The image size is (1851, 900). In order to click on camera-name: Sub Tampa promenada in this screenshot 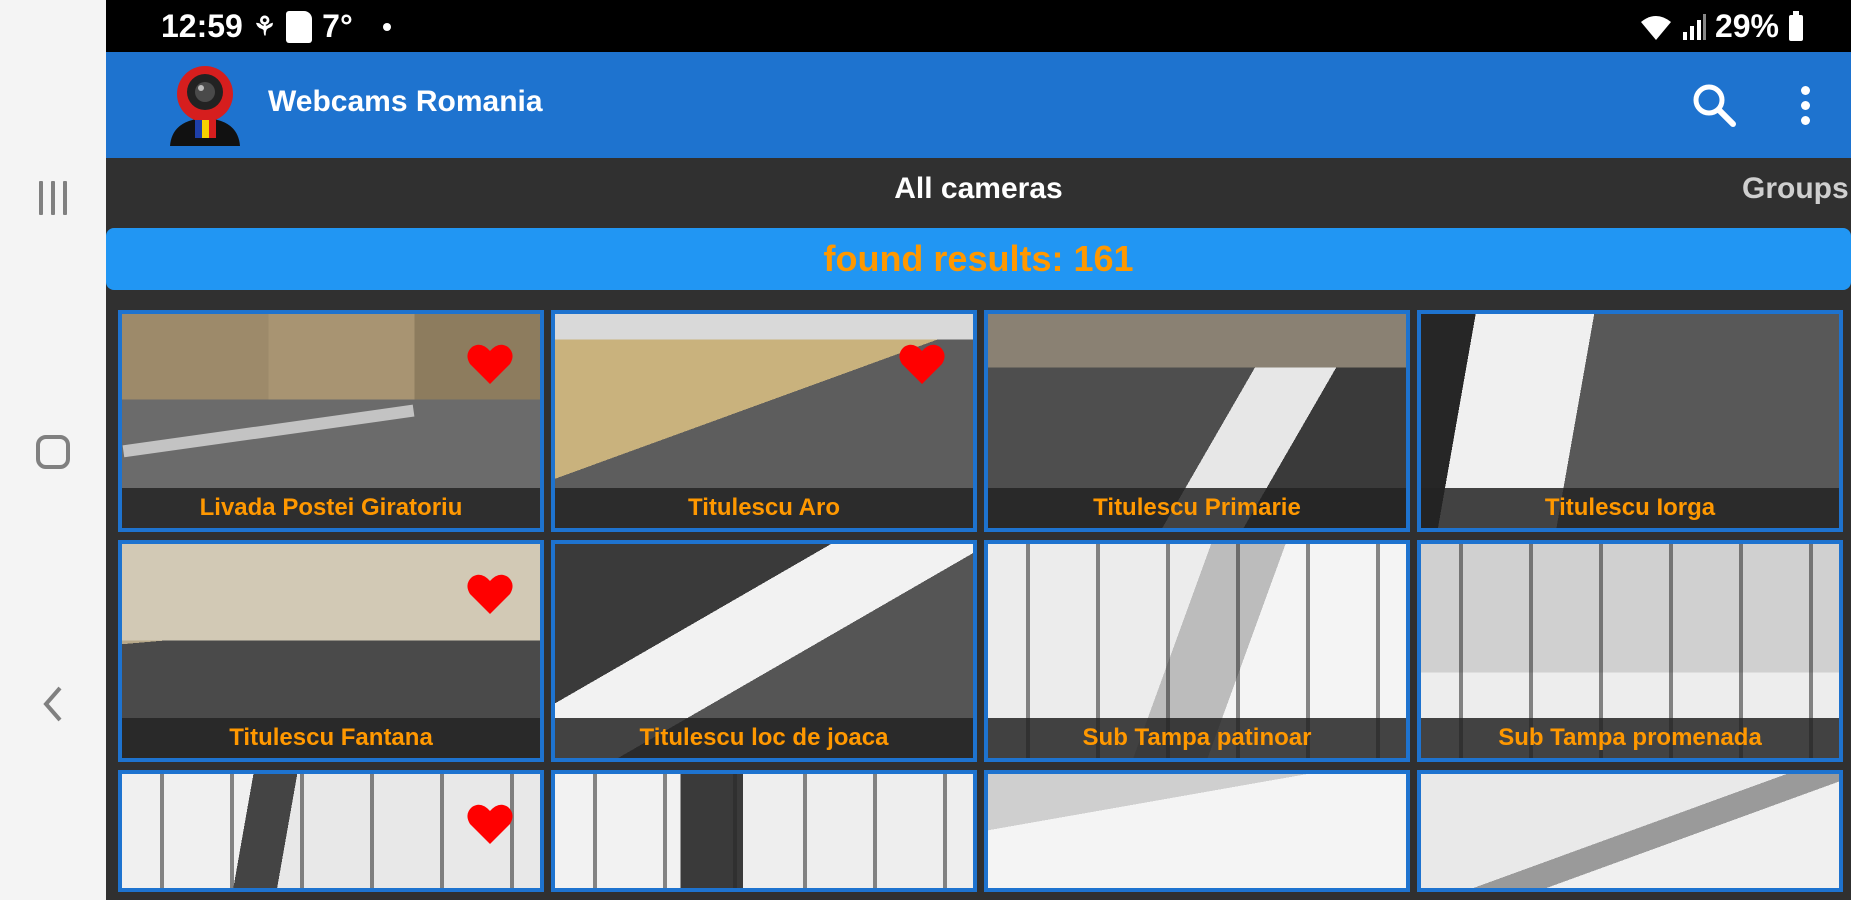, I will do `click(1630, 738)`.